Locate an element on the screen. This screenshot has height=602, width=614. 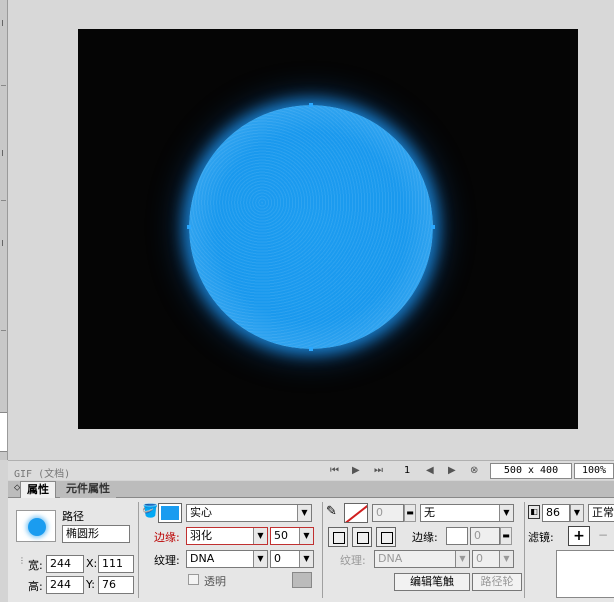
stroke-edge-amount-field: 0 is located at coordinates (485, 536).